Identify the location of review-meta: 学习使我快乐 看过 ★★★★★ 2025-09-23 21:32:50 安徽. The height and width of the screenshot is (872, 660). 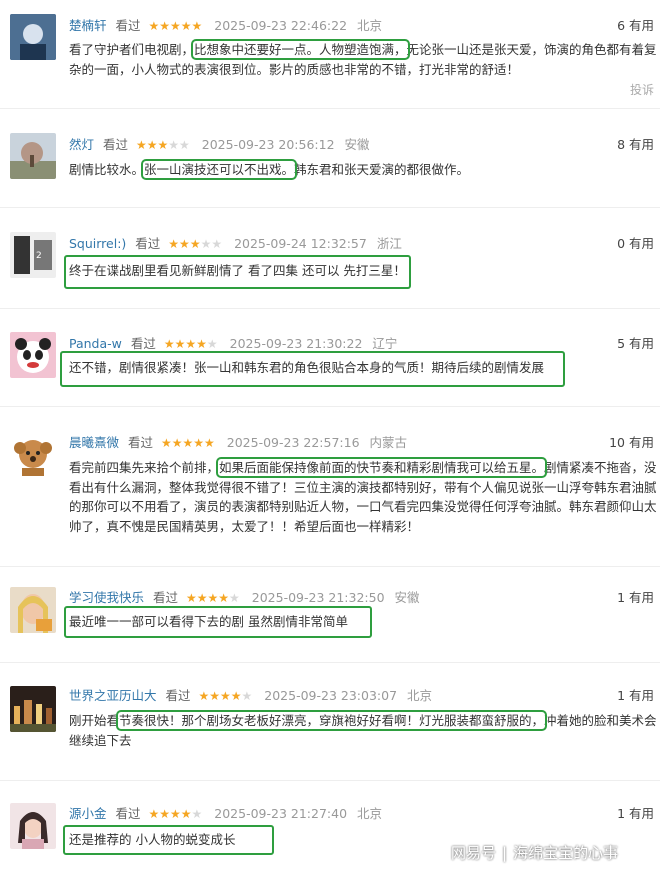
(244, 598).